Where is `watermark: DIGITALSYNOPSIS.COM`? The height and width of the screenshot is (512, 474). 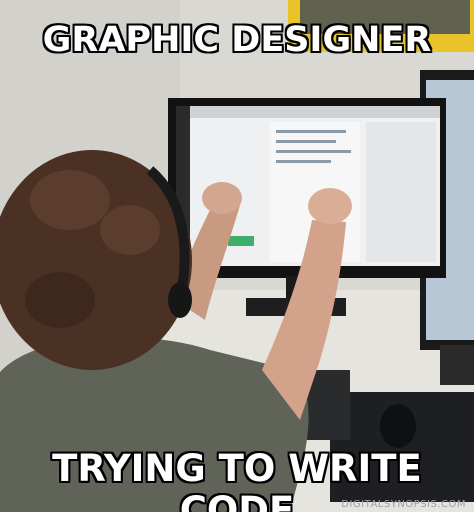
watermark: DIGITALSYNOPSIS.COM is located at coordinates (403, 504).